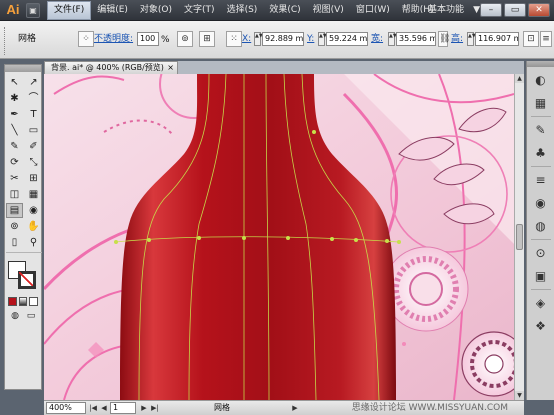 The height and width of the screenshot is (415, 554). Describe the element at coordinates (258, 39) in the screenshot. I see `x-stepper: ▲▼` at that location.